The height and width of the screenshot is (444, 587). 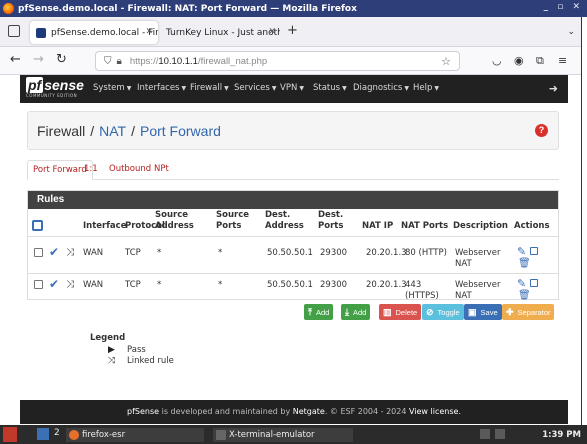 I want to click on breadcrumb-port-forward: Port Forward, so click(x=180, y=131).